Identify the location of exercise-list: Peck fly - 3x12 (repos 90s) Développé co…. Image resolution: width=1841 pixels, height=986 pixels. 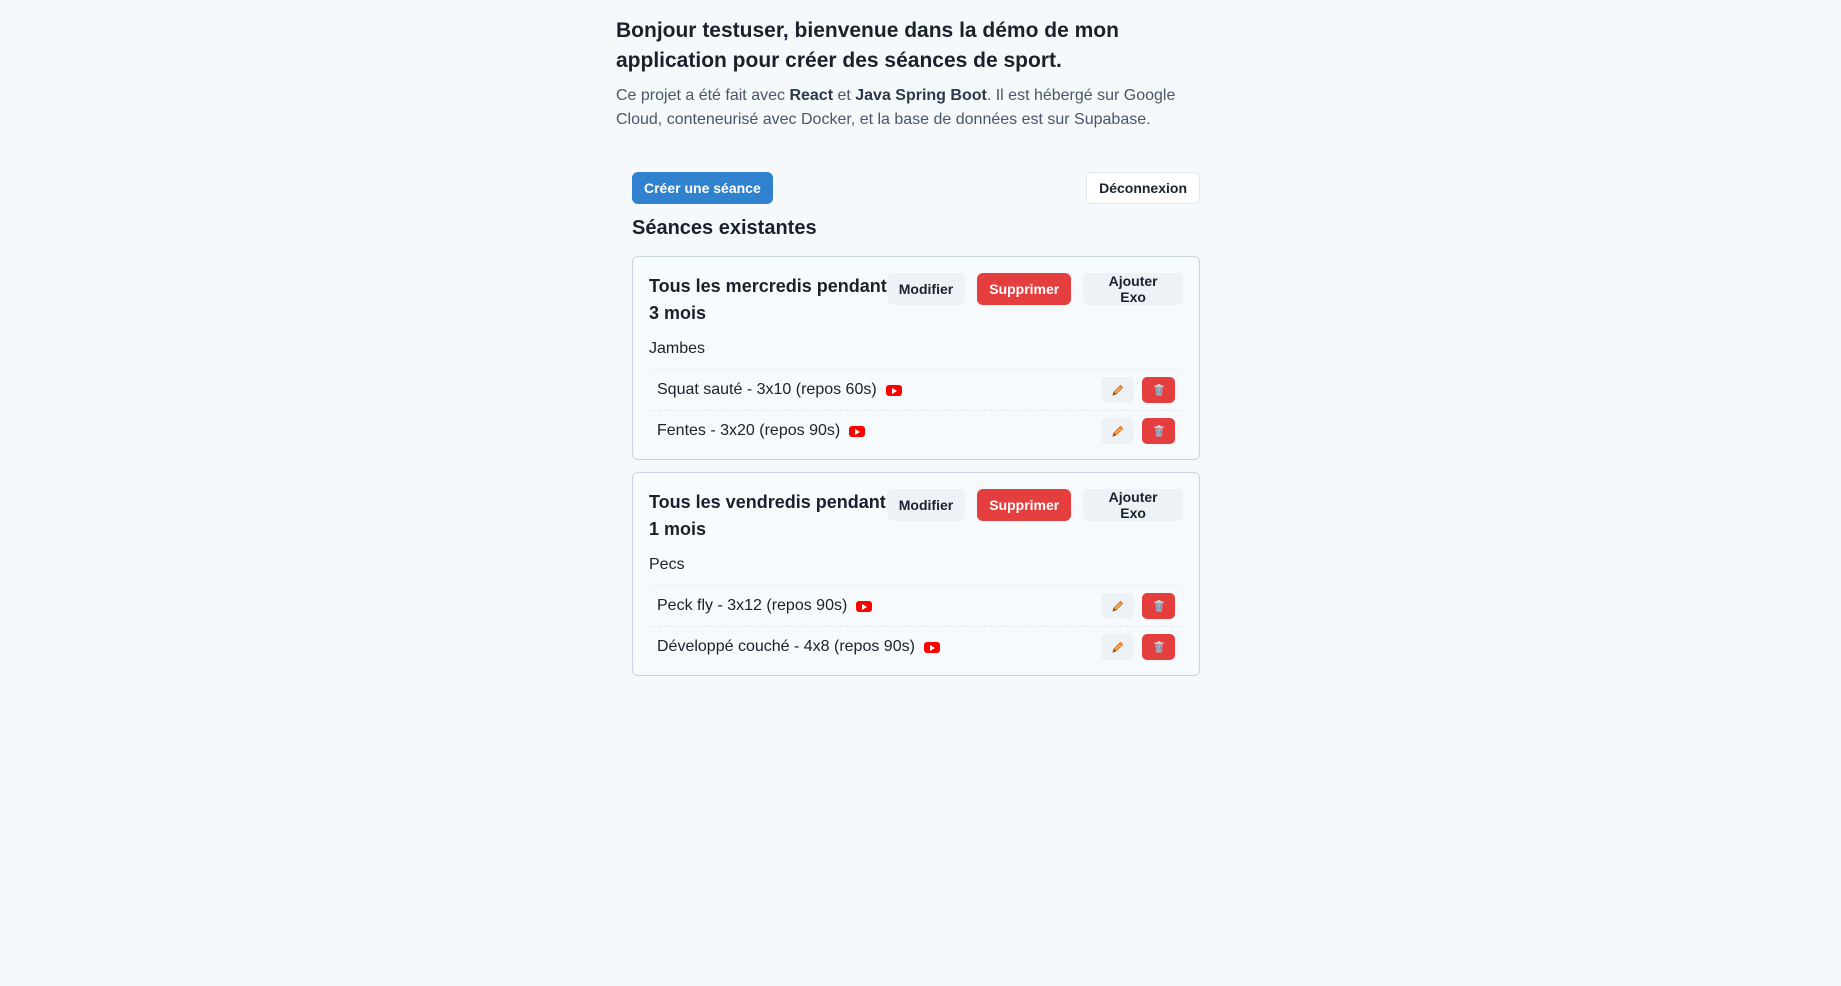
(916, 626).